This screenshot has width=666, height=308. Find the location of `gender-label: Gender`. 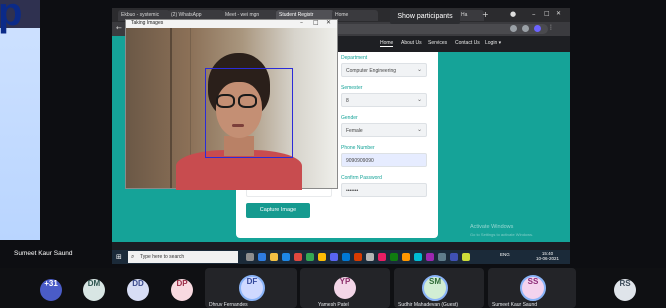

gender-label: Gender is located at coordinates (349, 118).